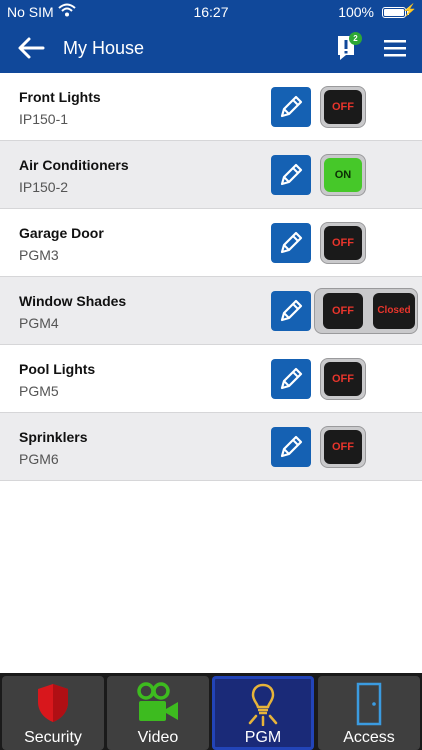 The width and height of the screenshot is (422, 750). I want to click on tab-label: PGM, so click(263, 737).